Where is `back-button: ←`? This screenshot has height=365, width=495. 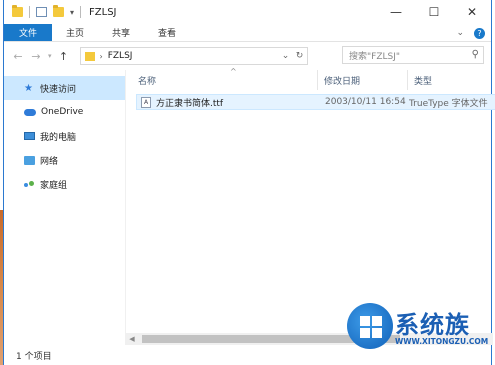 back-button: ← is located at coordinates (18, 56).